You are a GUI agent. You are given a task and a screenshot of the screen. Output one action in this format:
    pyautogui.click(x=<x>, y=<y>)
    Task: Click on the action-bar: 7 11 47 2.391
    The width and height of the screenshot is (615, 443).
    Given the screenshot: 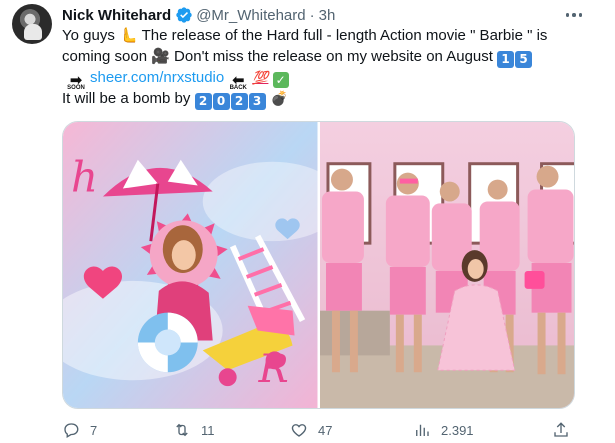 What is the action you would take?
    pyautogui.click(x=322, y=430)
    